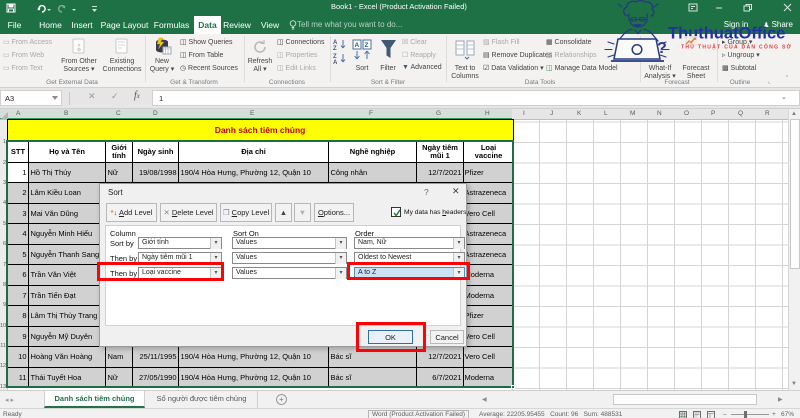 This screenshot has width=800, height=418. I want to click on svg-text: THỦ THUẬT CỦA DÂN CÔNG SỞ, so click(736, 47).